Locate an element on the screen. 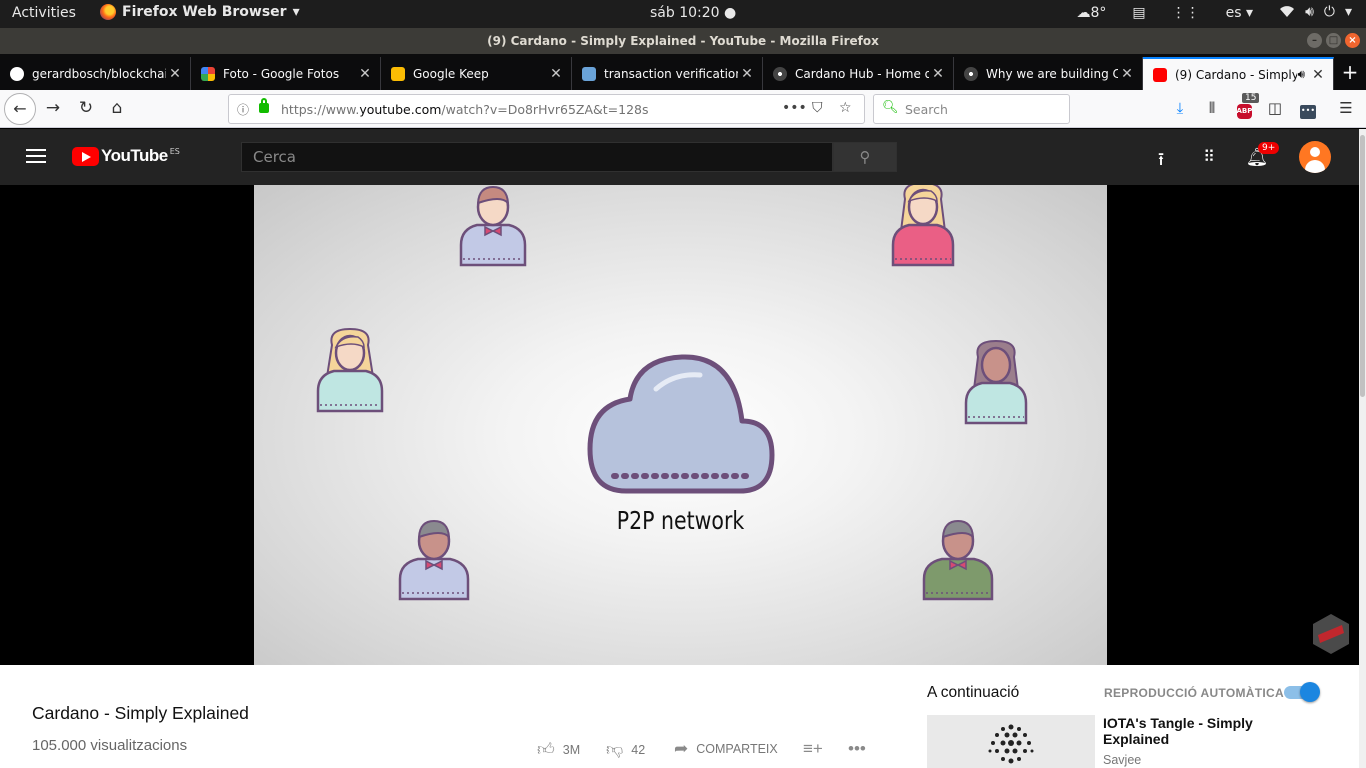 This screenshot has width=1366, height=768. next-video-thumbnail is located at coordinates (1011, 741).